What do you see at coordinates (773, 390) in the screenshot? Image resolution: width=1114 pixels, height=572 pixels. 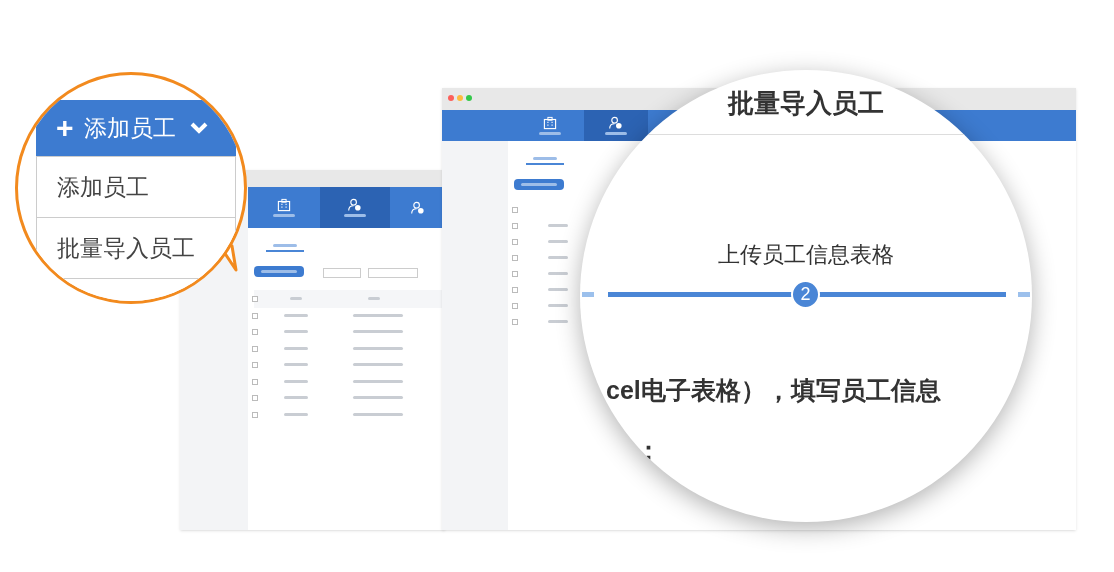 I see `instruction-text: cel电子表格），填写员工信息` at bounding box center [773, 390].